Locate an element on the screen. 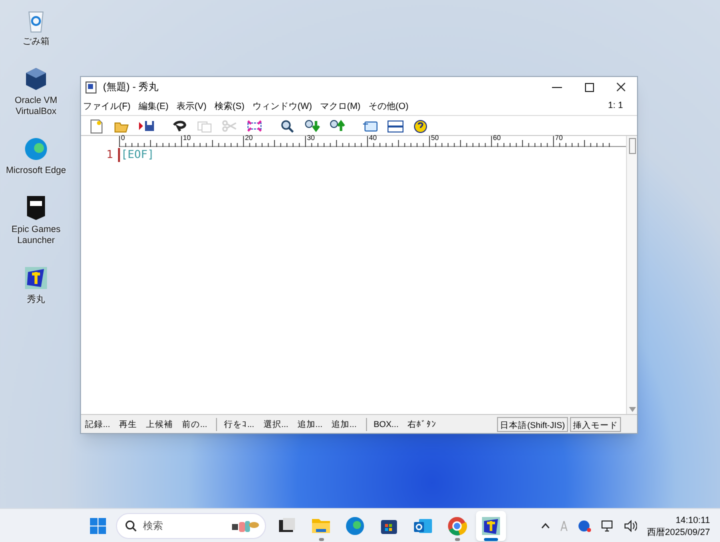 The image size is (720, 542). shortcut-label: Oracle VM VirtualBox is located at coordinates (36, 106).